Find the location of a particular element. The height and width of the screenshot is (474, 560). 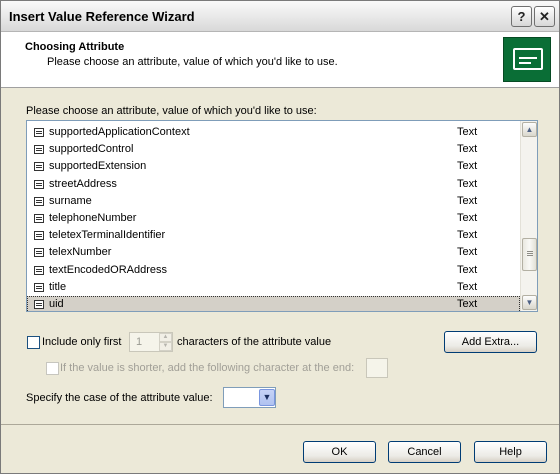

attribute-name: surname is located at coordinates (70, 200).